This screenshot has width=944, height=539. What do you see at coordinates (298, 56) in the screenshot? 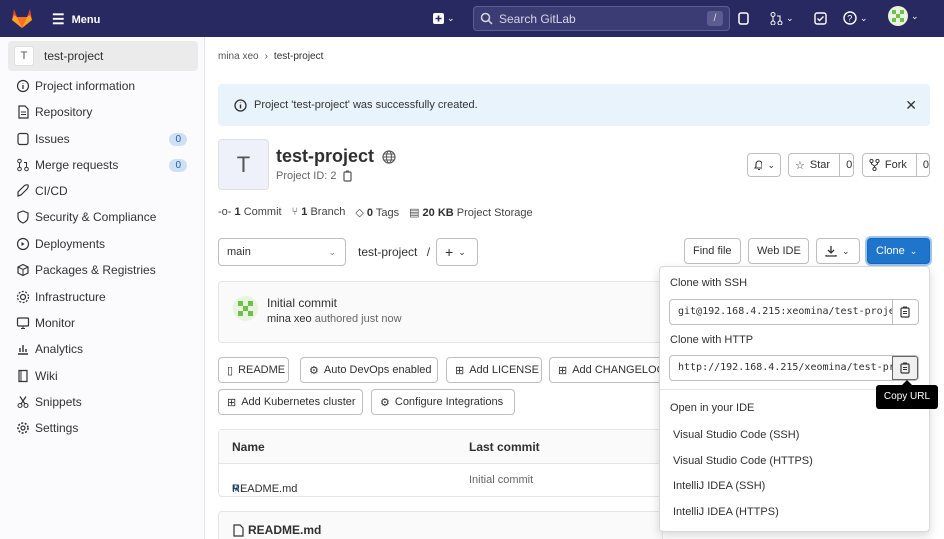
I see `breadcrumb-project: test-project` at bounding box center [298, 56].